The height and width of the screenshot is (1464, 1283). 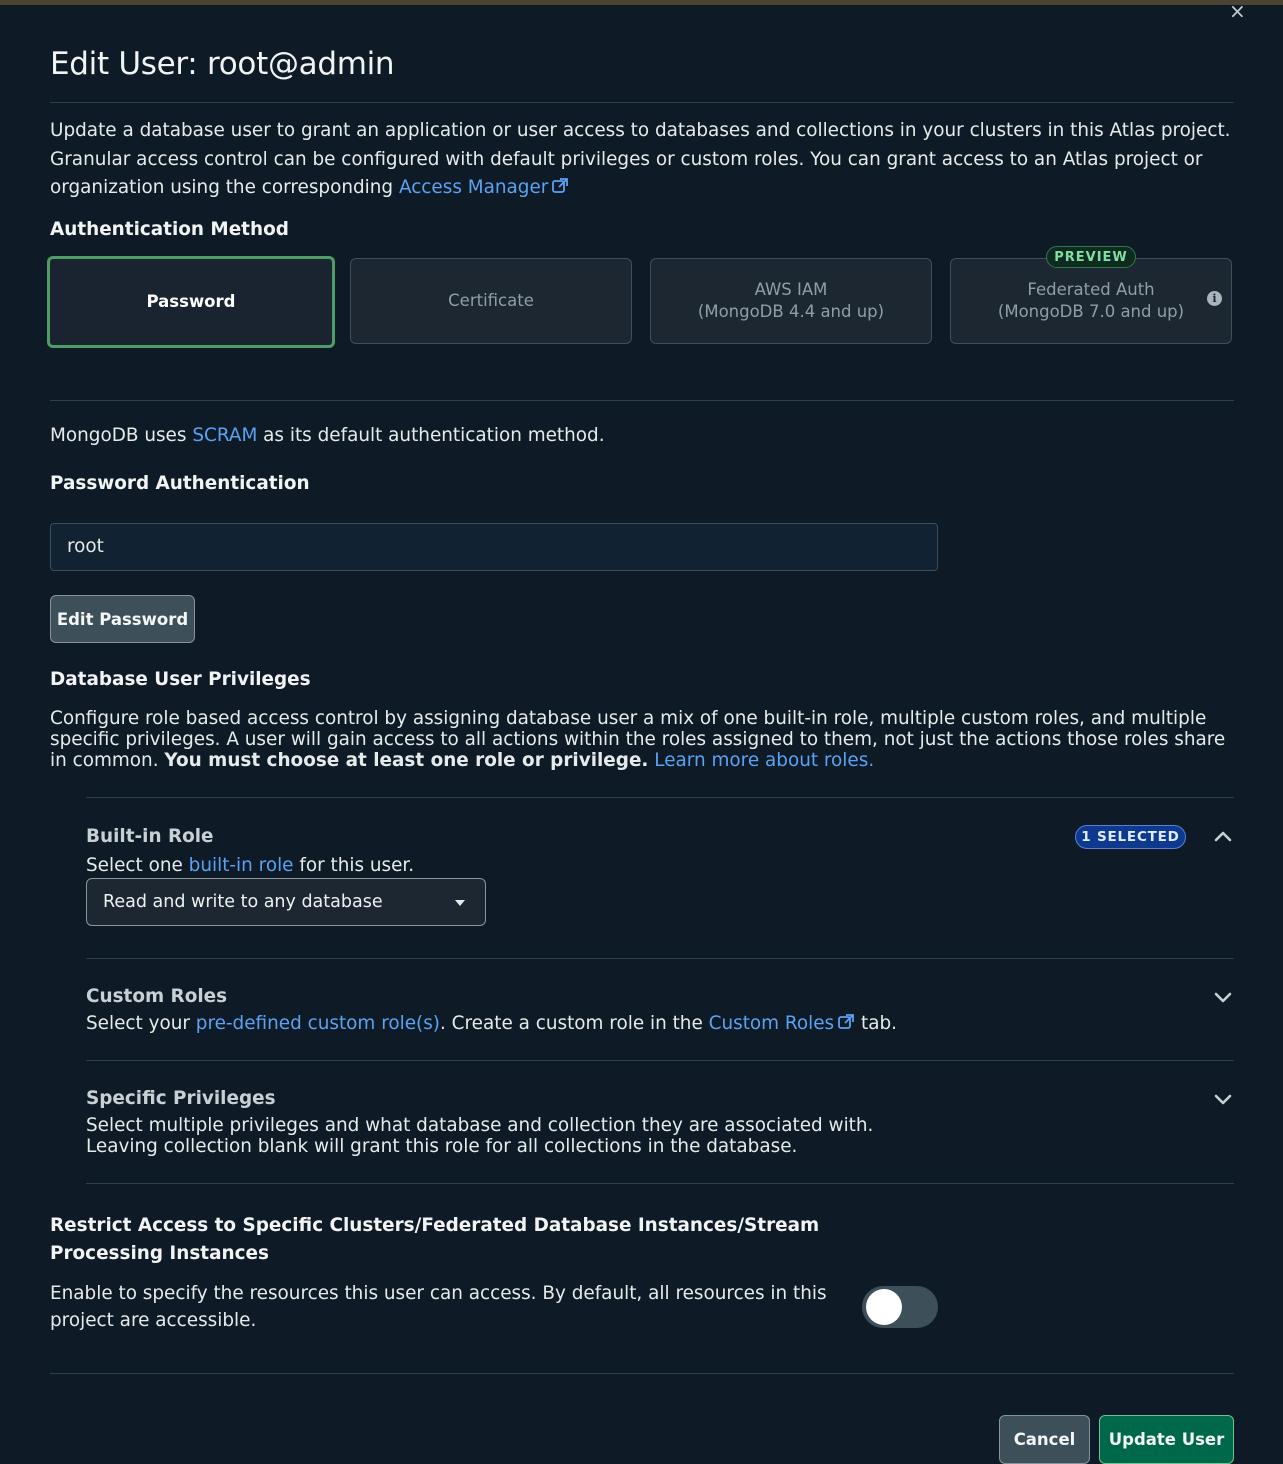 I want to click on roles-top-divider, so click(x=660, y=797).